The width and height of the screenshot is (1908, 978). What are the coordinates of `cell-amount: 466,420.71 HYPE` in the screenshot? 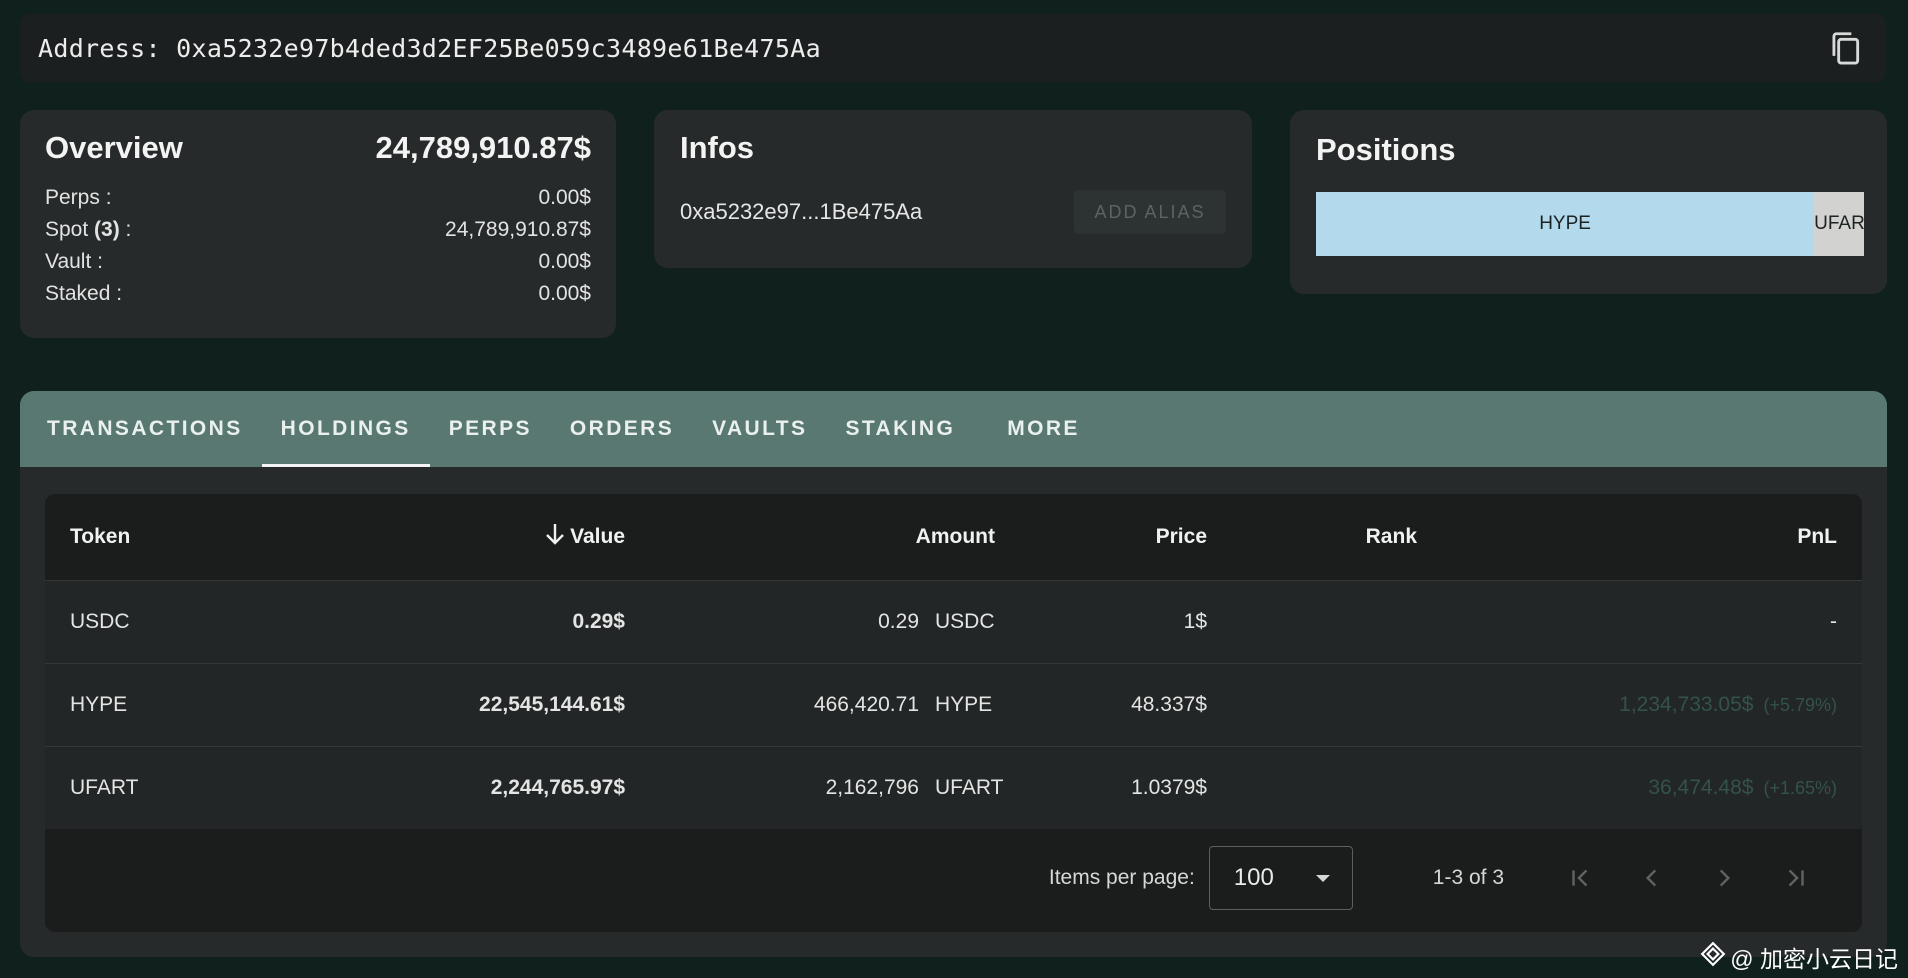 It's located at (835, 704).